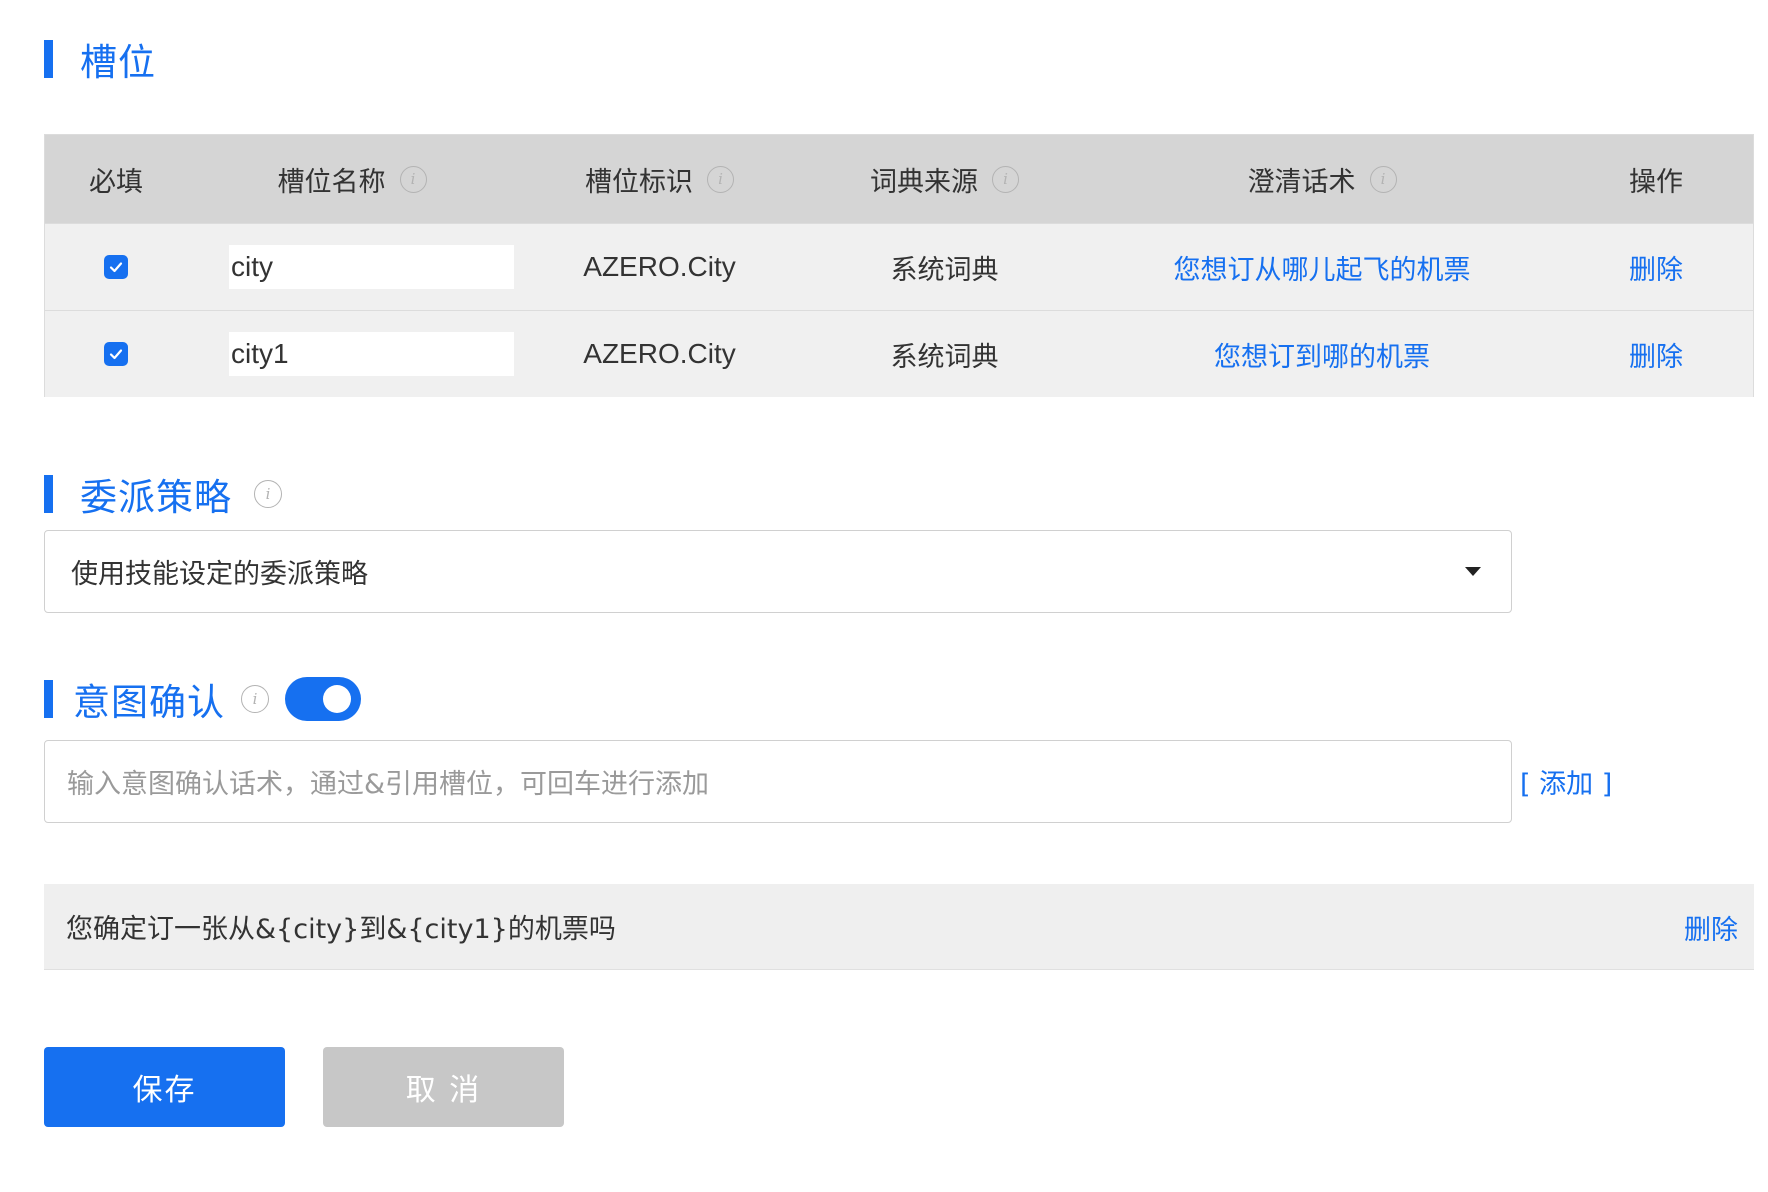  I want to click on slot-name-cell: city1, so click(352, 354).